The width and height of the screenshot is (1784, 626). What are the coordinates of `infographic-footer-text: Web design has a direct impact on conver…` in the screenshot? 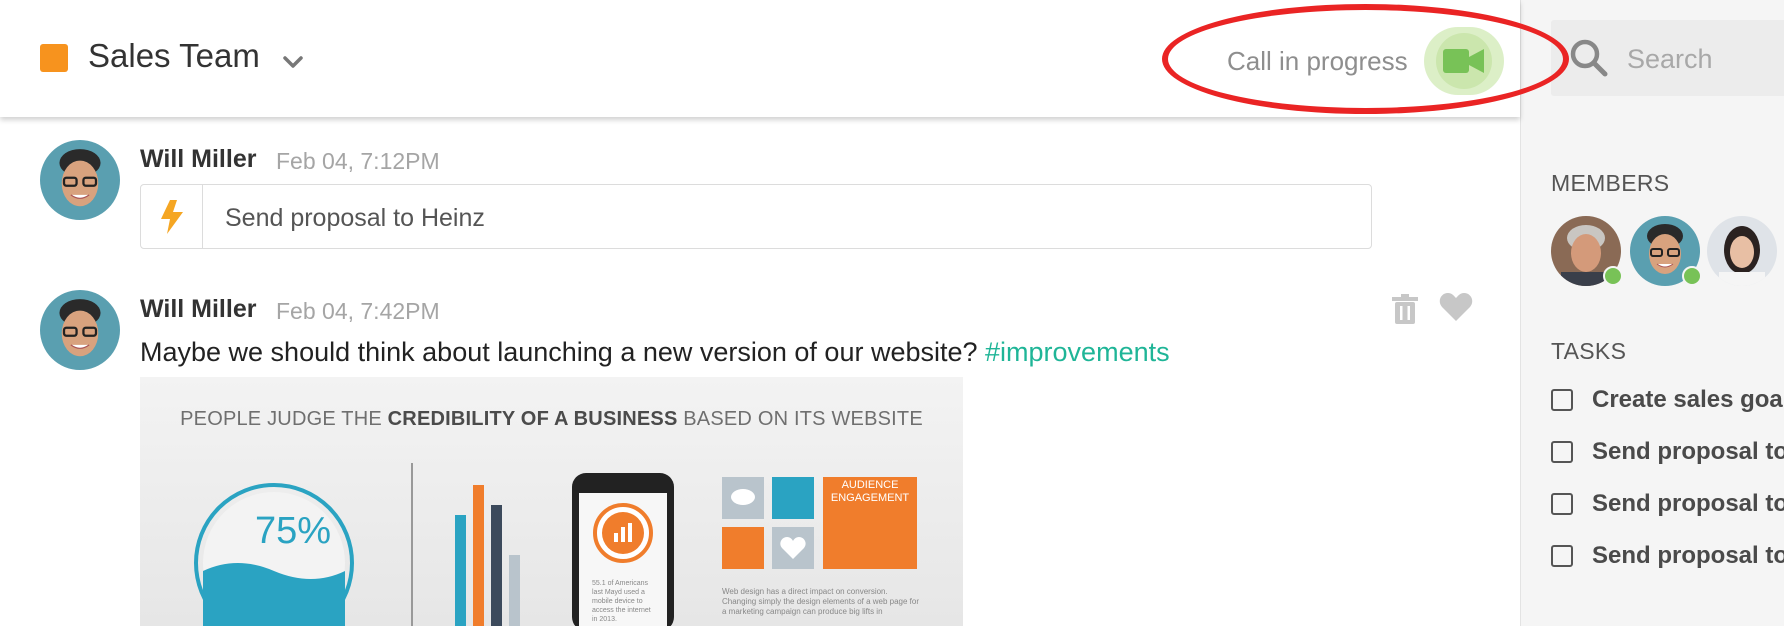 It's located at (821, 601).